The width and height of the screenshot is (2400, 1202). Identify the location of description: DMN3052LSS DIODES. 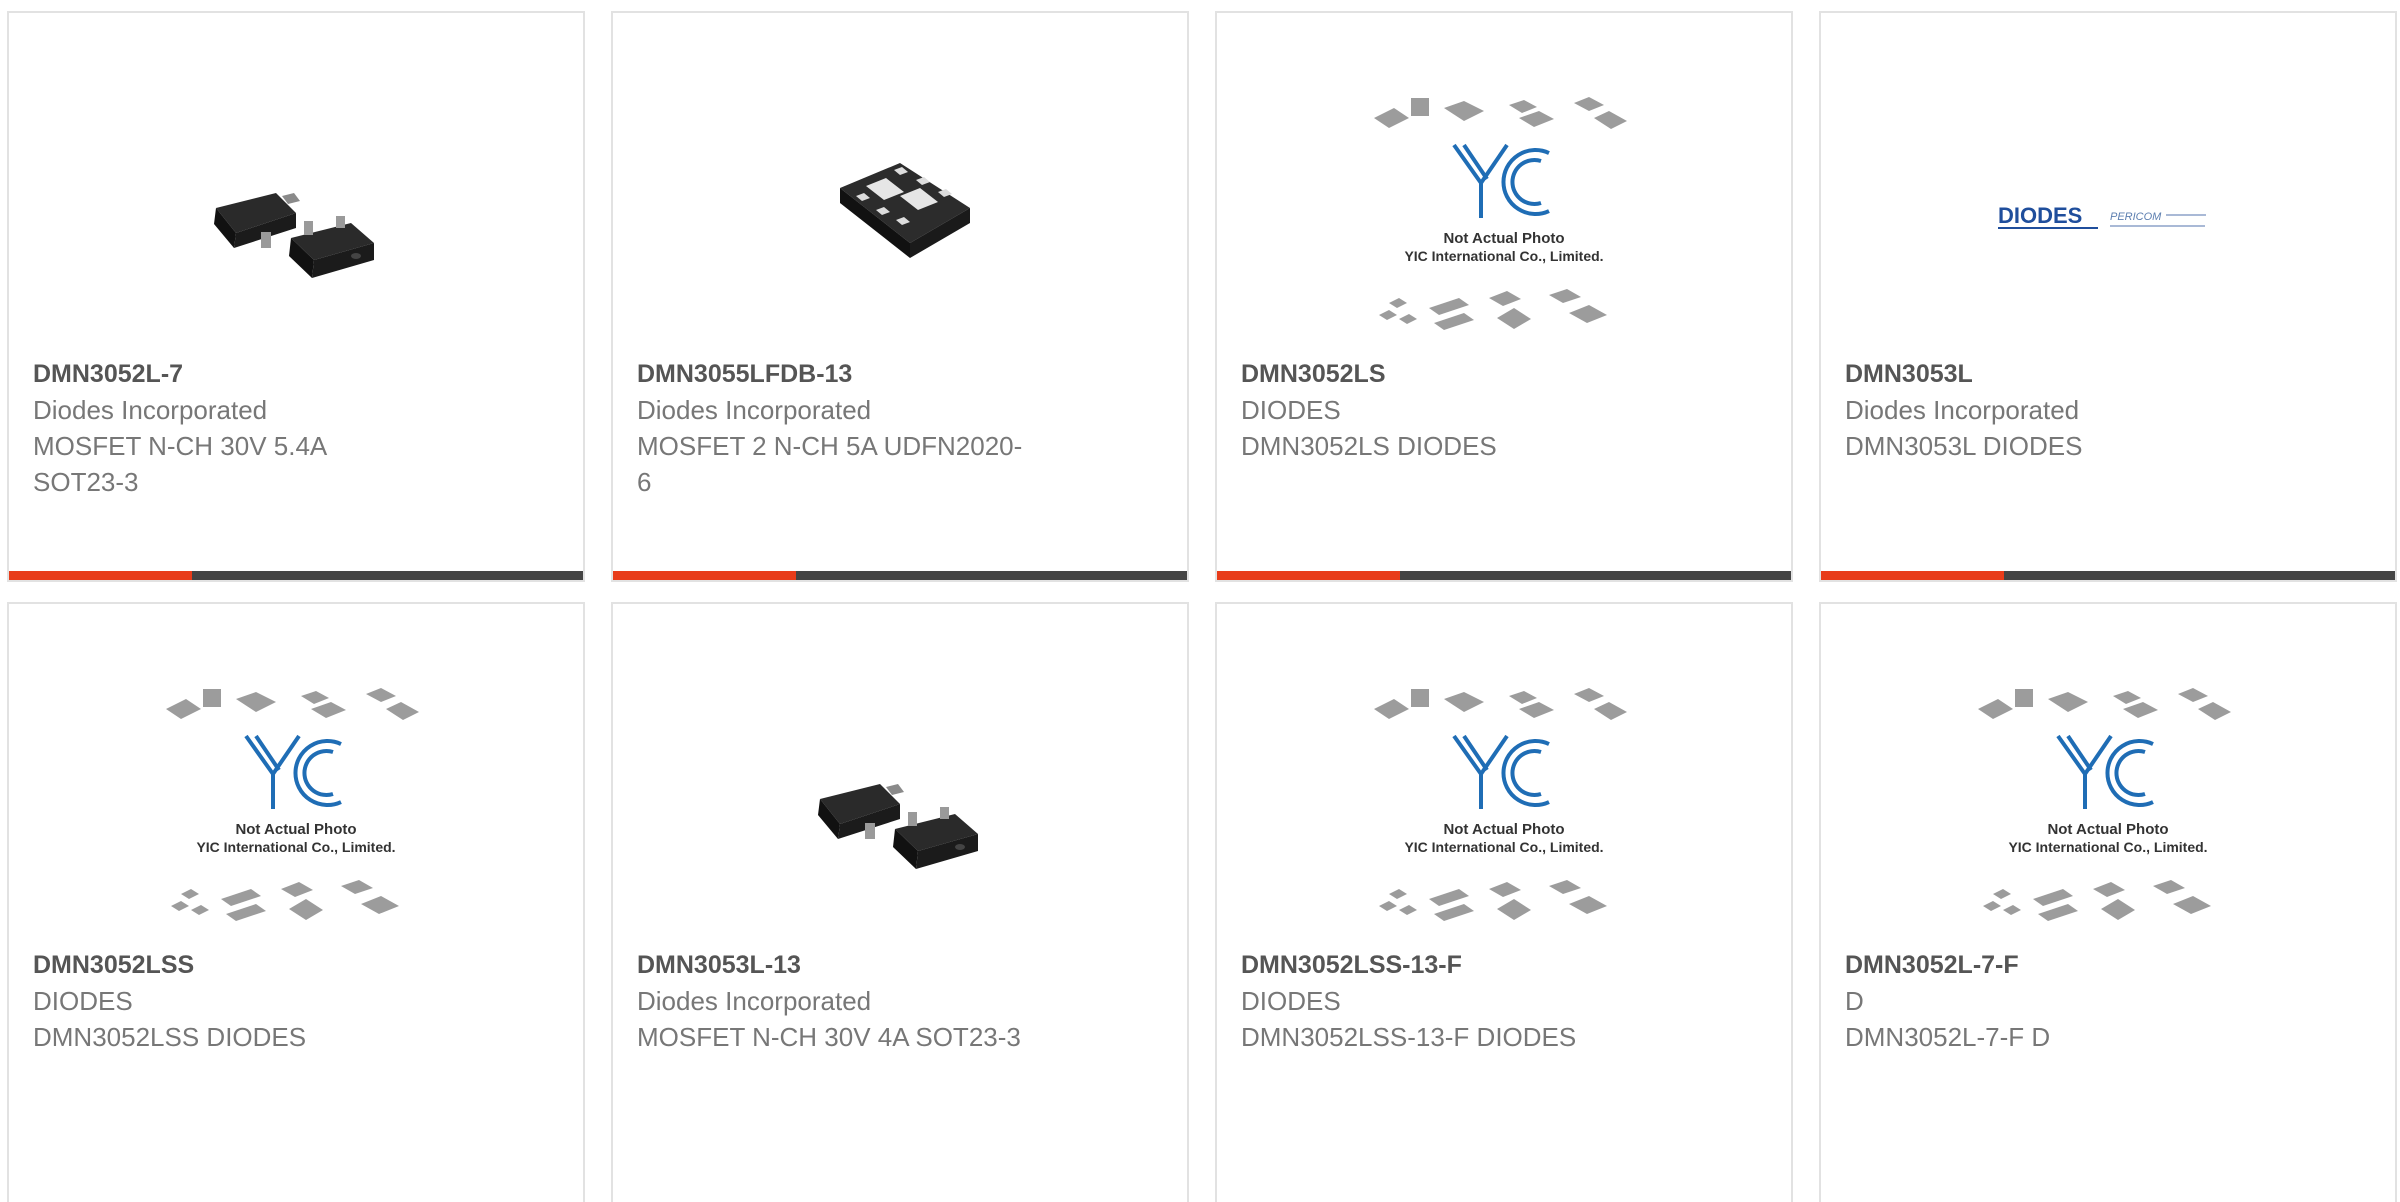
(170, 1037).